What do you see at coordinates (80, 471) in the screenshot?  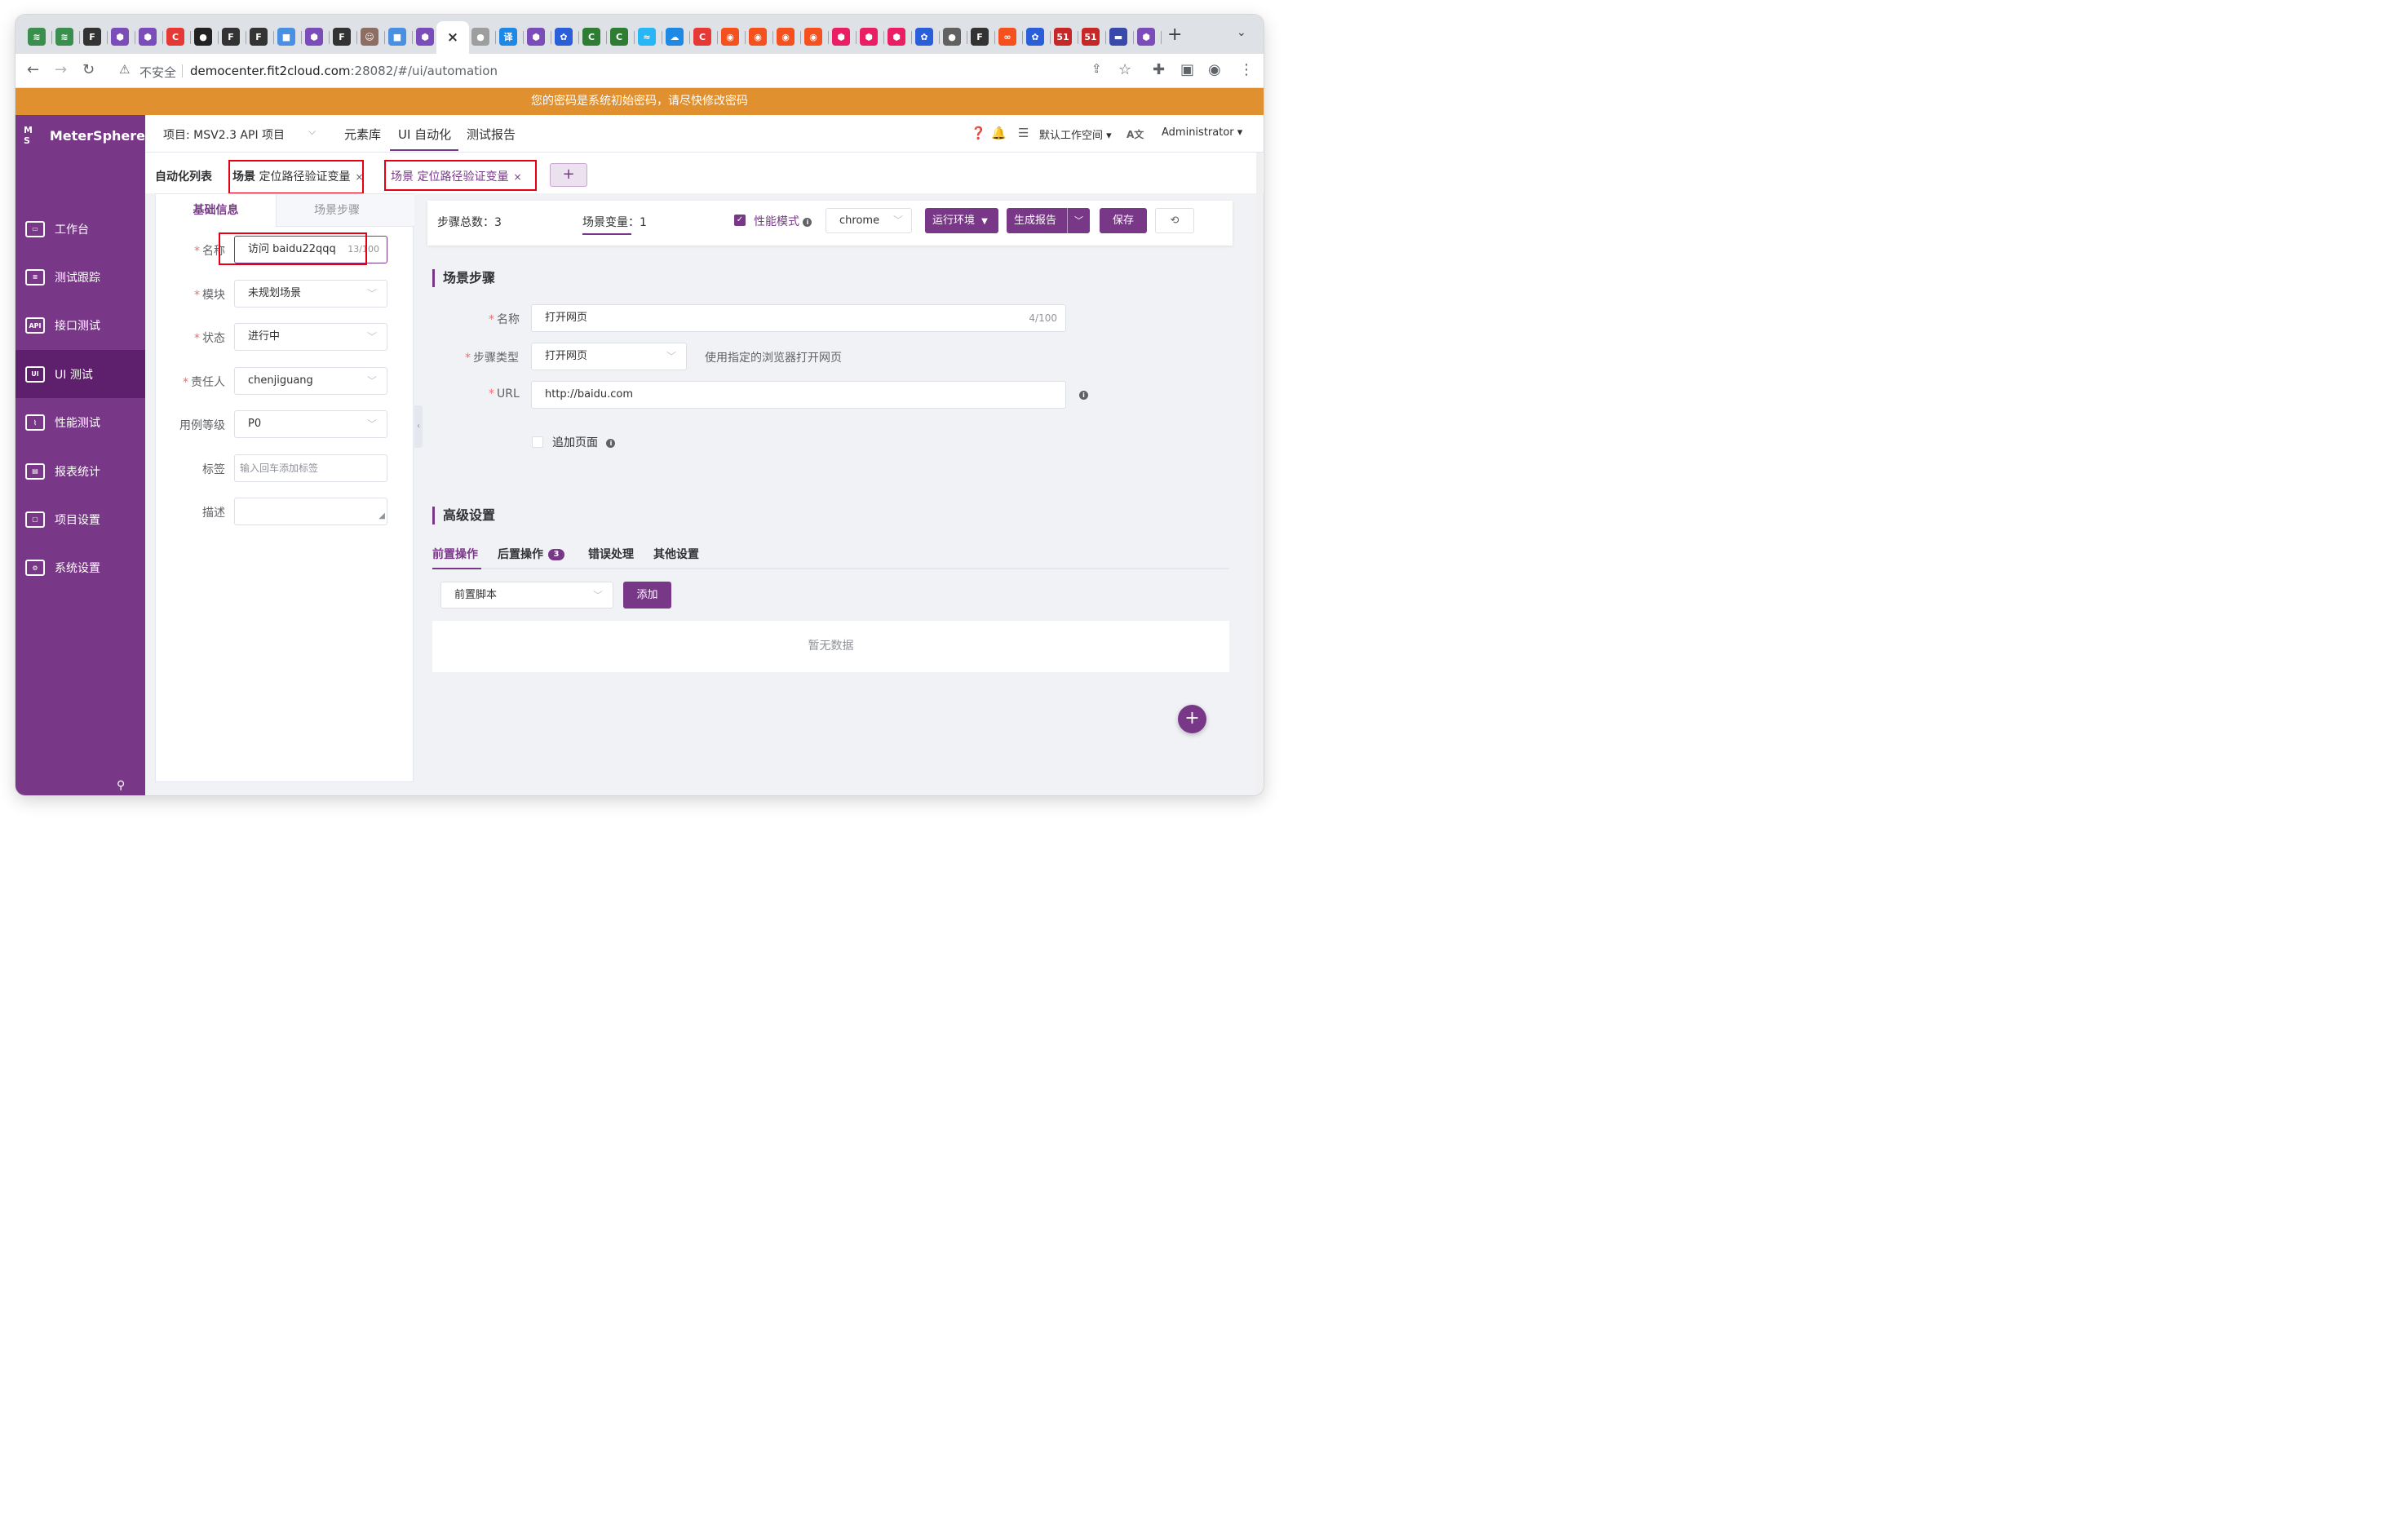 I see `sidebar-item-5: ▤ 报表统计` at bounding box center [80, 471].